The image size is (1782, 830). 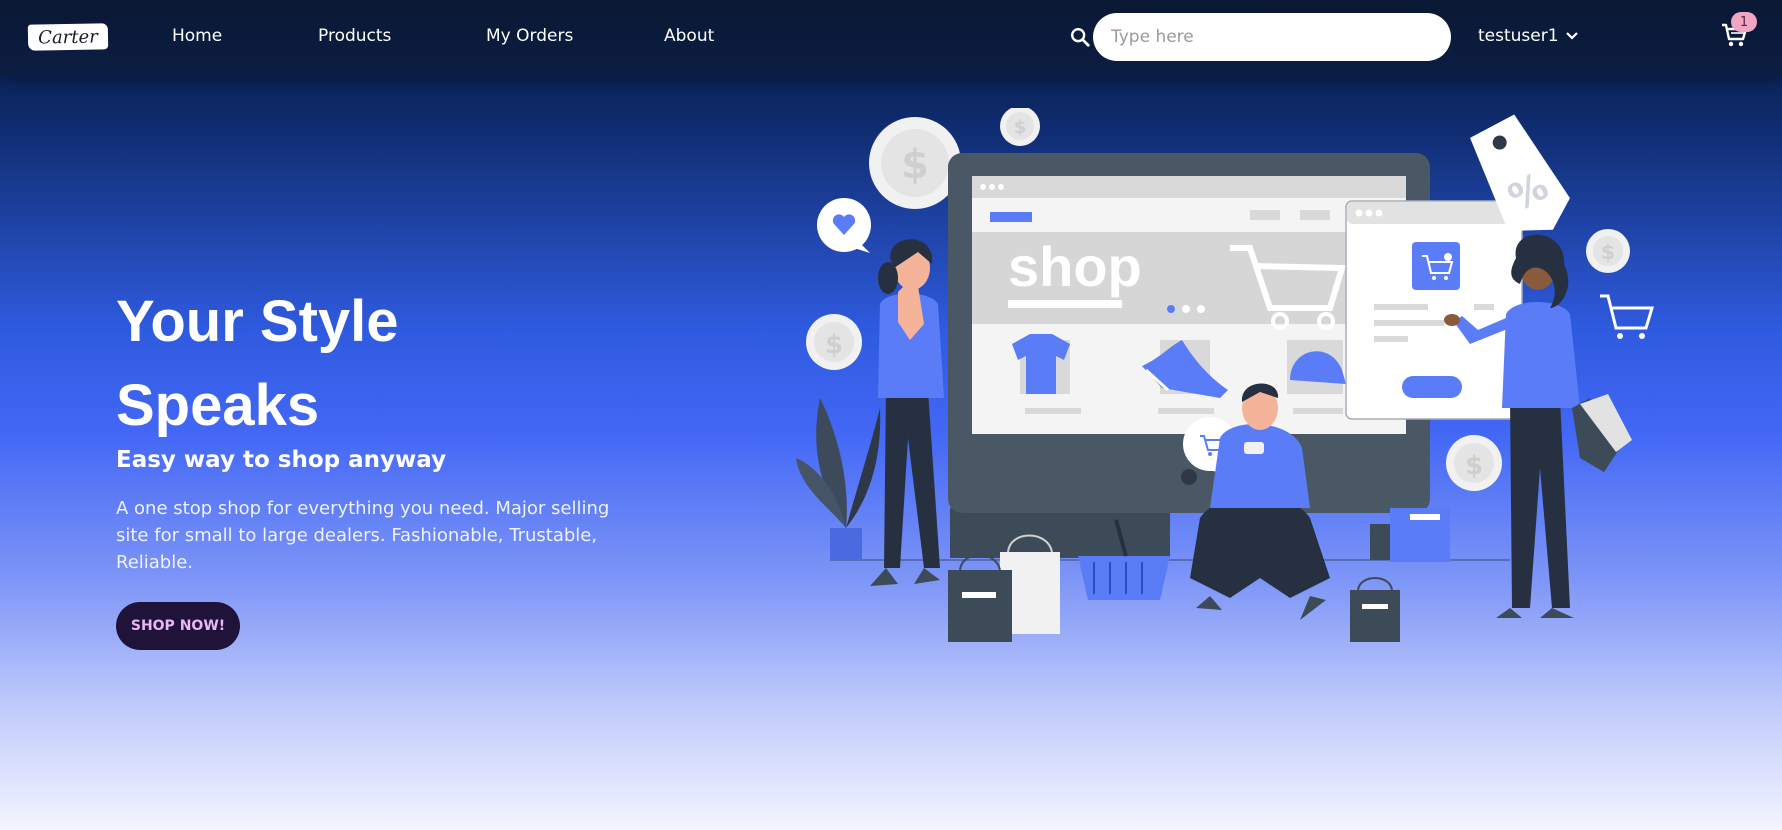 I want to click on shop-banner-text: shop, so click(x=1075, y=266).